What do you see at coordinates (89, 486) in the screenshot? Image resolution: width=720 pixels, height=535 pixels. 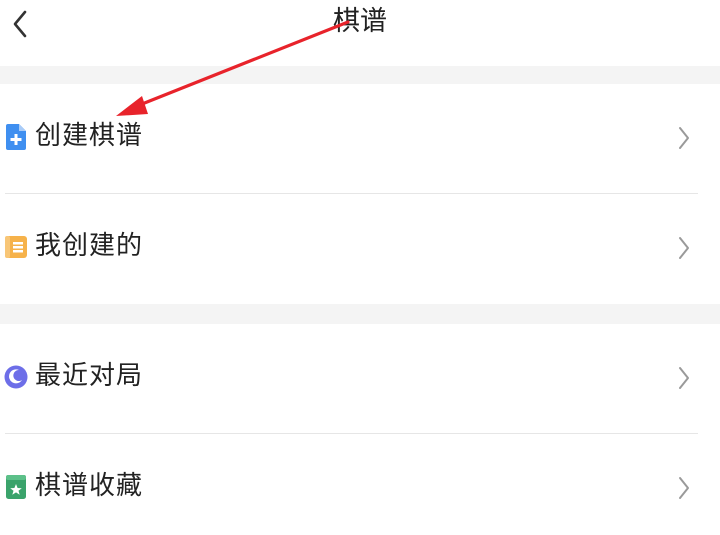 I see `menu-item-label: 棋谱收藏` at bounding box center [89, 486].